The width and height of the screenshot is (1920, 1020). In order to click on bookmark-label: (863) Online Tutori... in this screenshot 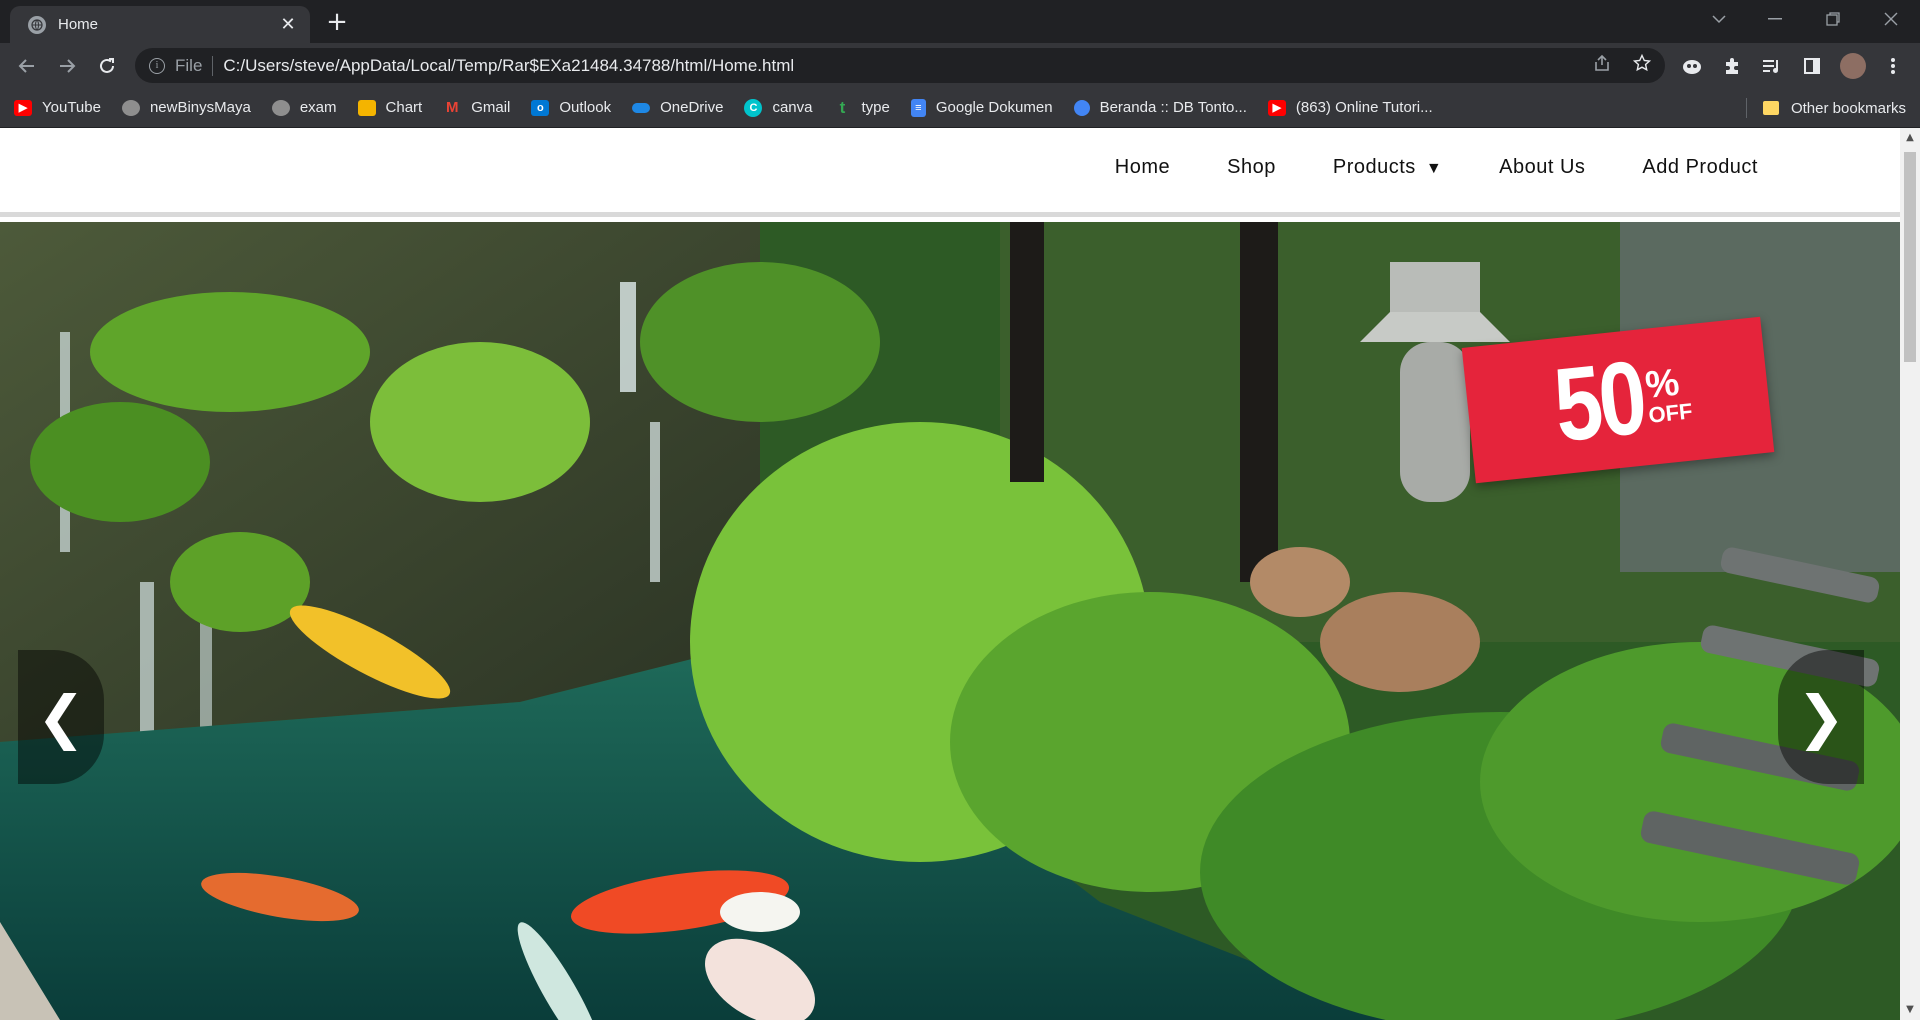, I will do `click(1364, 107)`.